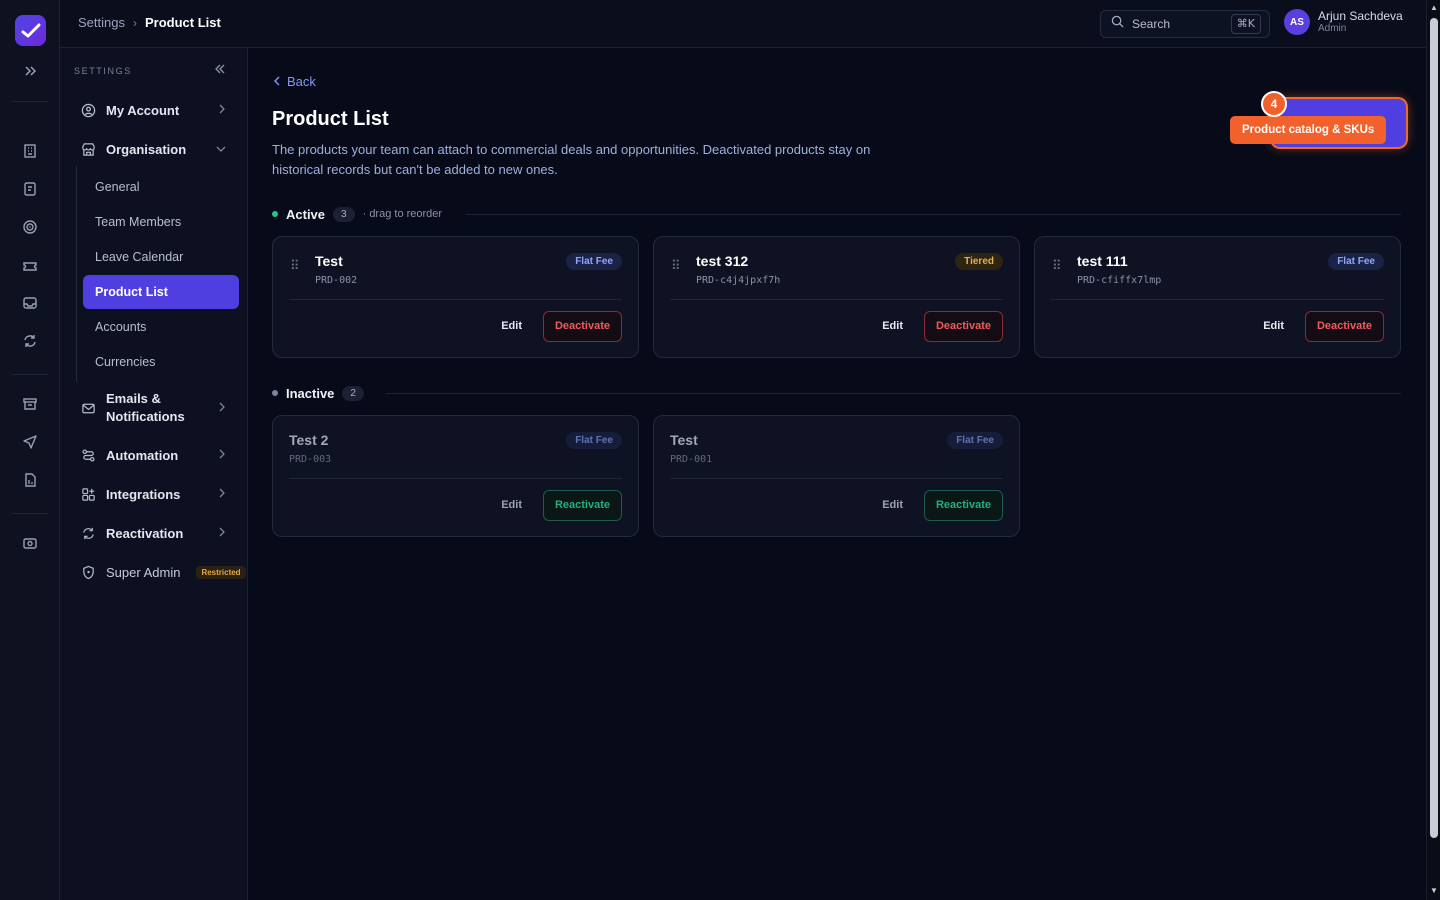 This screenshot has height=900, width=1440. What do you see at coordinates (30, 266) in the screenshot?
I see `ticket-icon` at bounding box center [30, 266].